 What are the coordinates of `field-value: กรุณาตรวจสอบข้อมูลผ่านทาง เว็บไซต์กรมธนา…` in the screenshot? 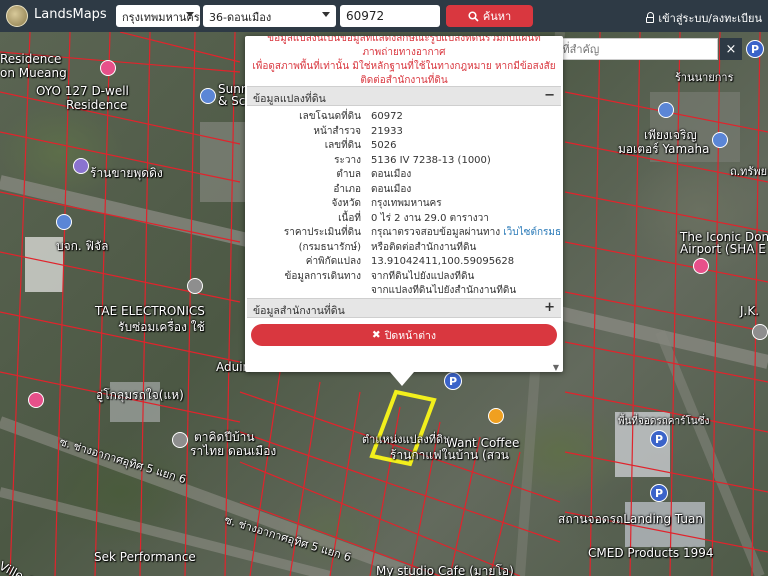 It's located at (464, 233).